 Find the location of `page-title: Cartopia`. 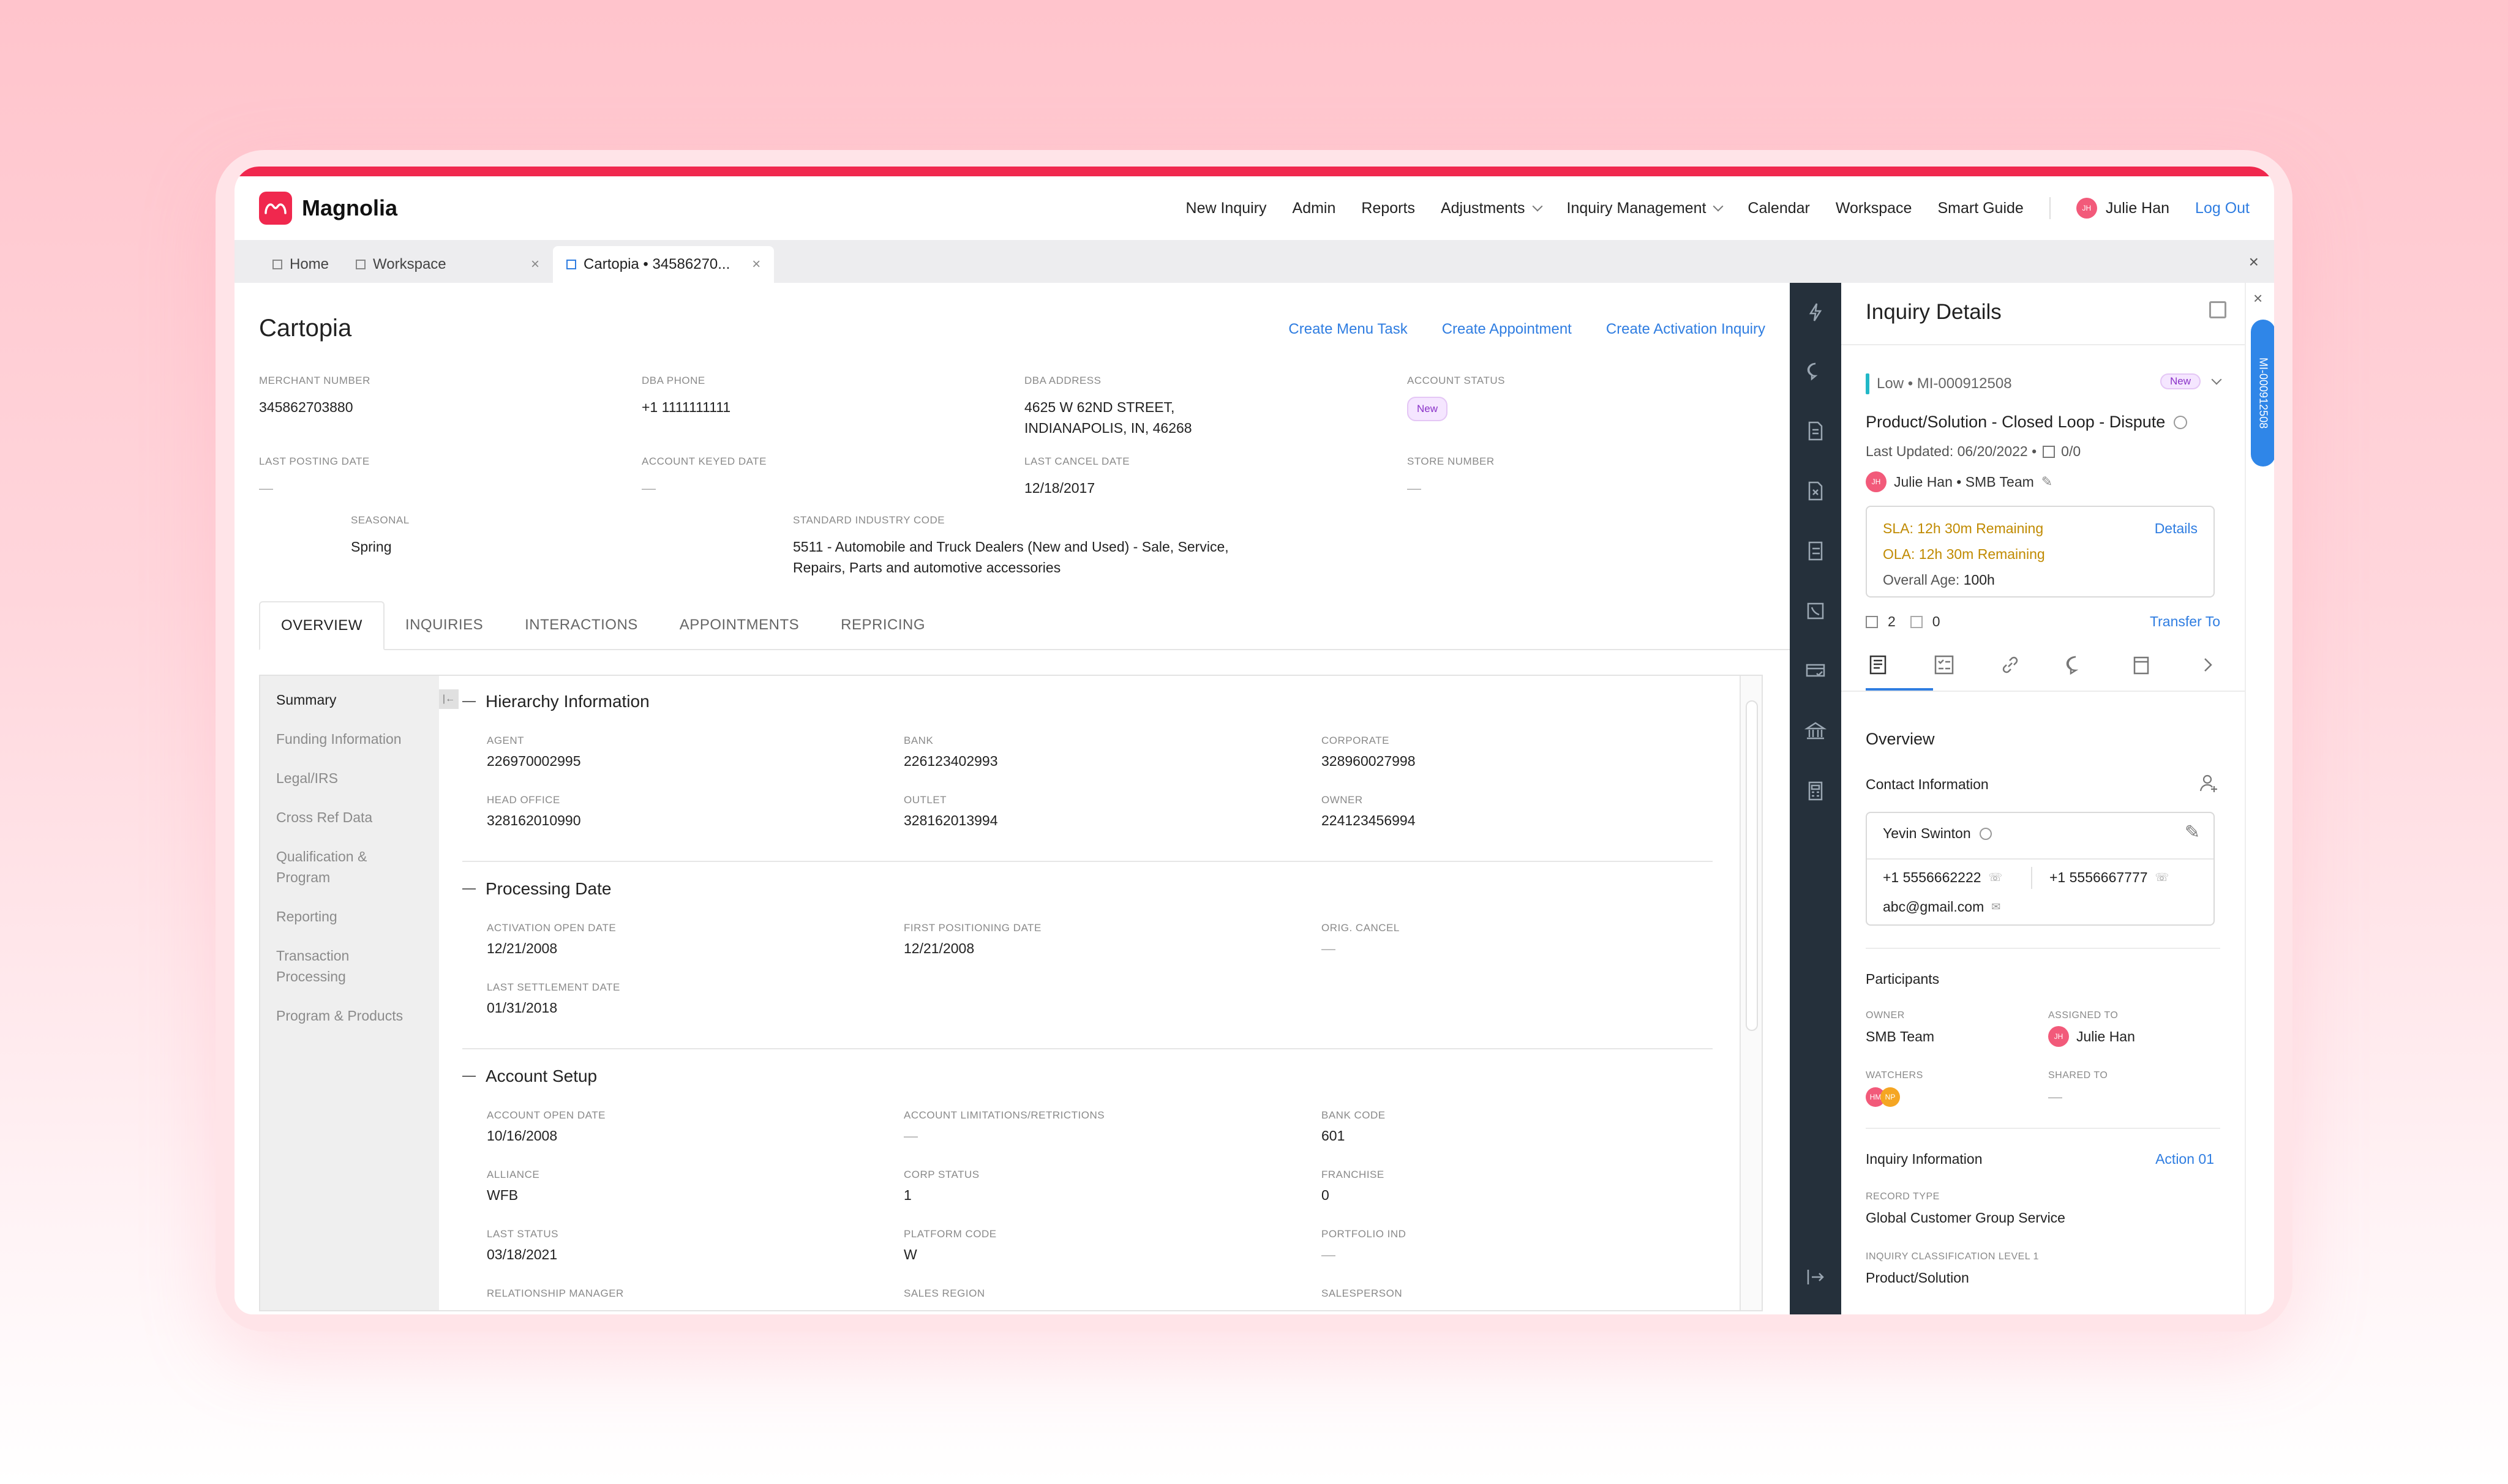

page-title: Cartopia is located at coordinates (305, 329).